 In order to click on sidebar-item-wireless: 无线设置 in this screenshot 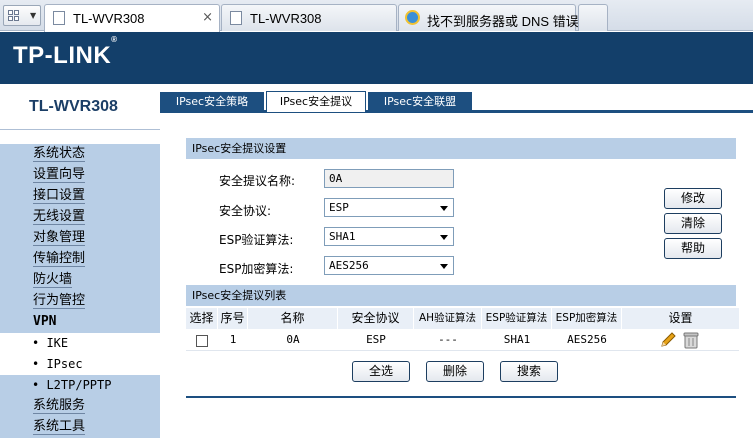, I will do `click(80, 217)`.